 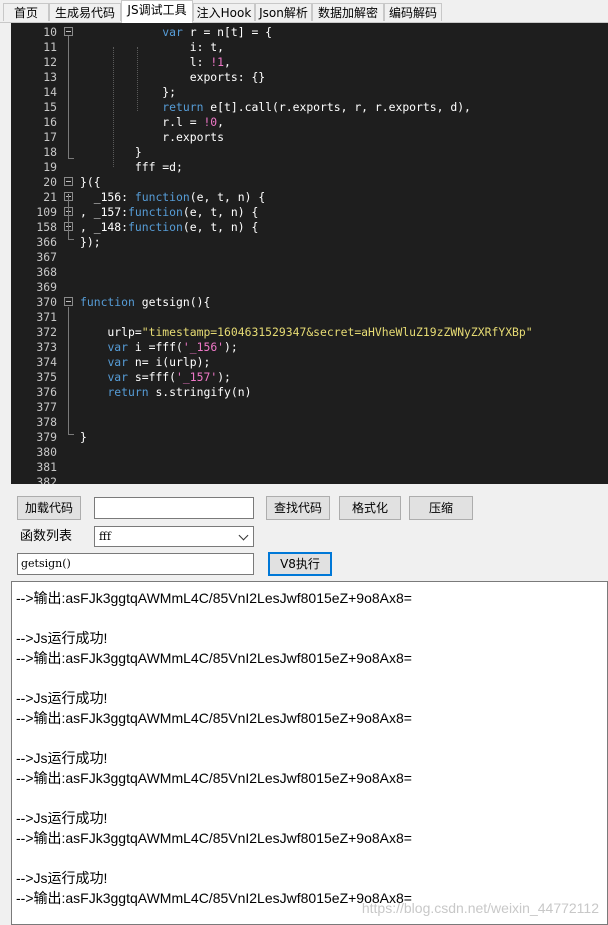 I want to click on tab-strip: 首页 生成易代码 JS调试工具 注入Hook Json解析 数据加解密 编码解码, so click(x=304, y=11).